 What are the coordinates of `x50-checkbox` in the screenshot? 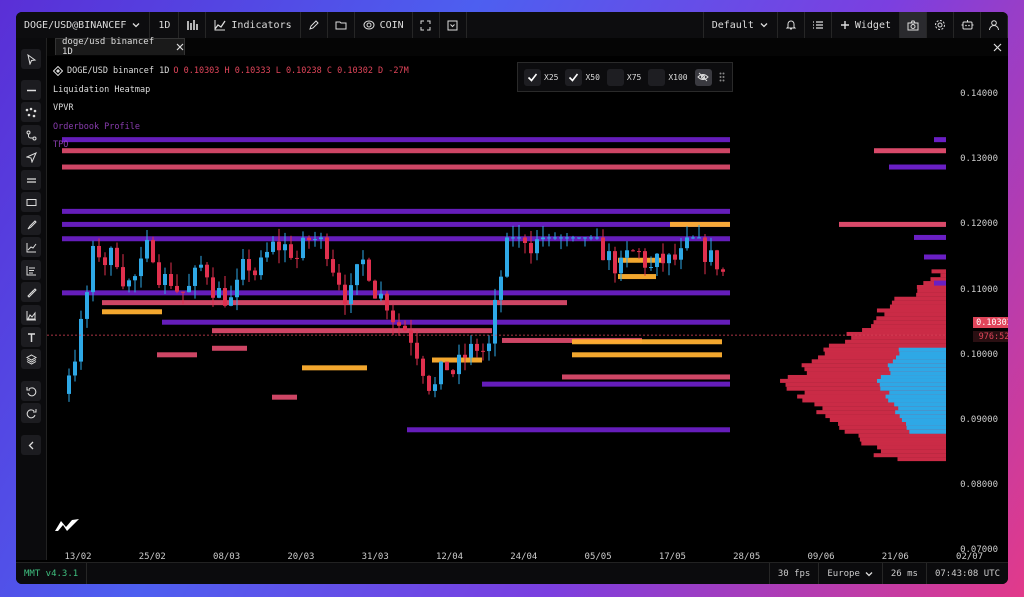 It's located at (574, 77).